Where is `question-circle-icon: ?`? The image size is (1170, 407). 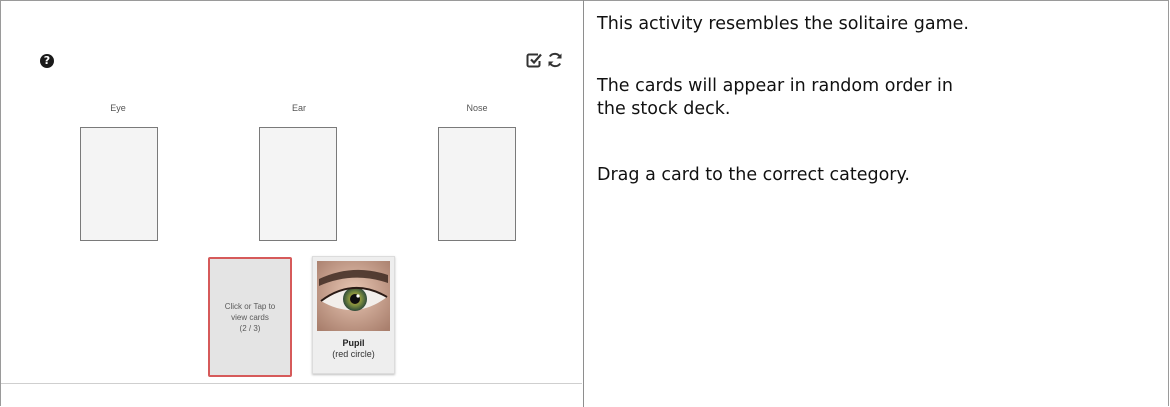
question-circle-icon: ? is located at coordinates (47, 61).